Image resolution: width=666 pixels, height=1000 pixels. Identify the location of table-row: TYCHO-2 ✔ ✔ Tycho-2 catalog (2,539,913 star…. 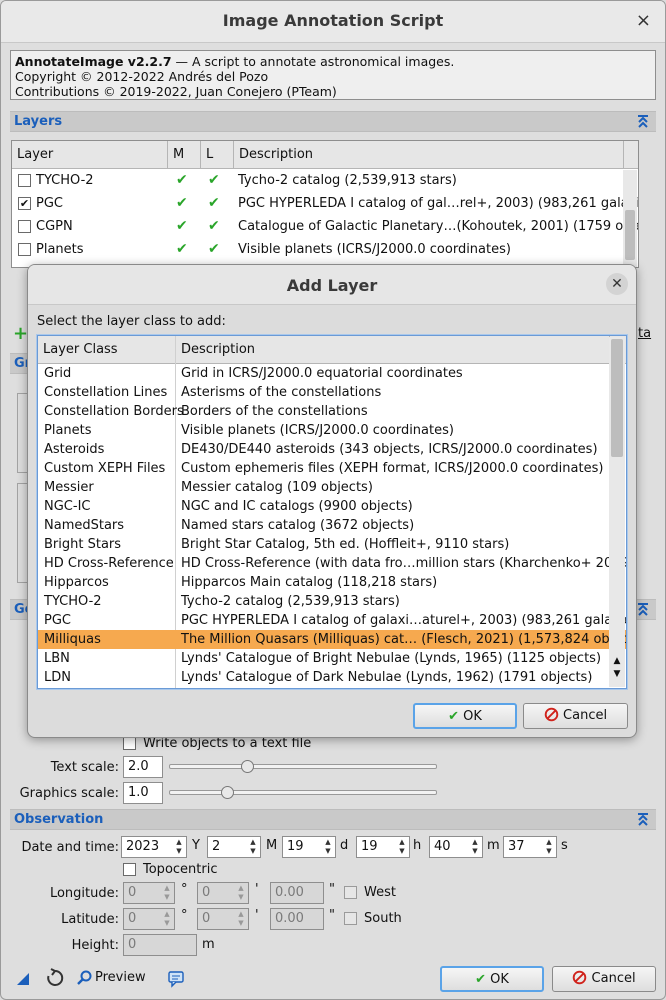
(325, 180).